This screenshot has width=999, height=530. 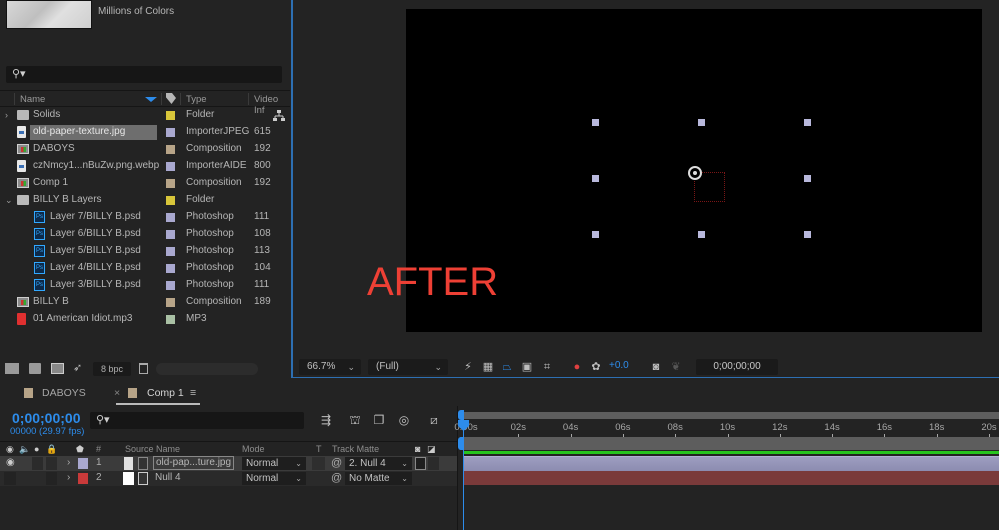 I want to click on lock-icon: 🔒, so click(x=51, y=449).